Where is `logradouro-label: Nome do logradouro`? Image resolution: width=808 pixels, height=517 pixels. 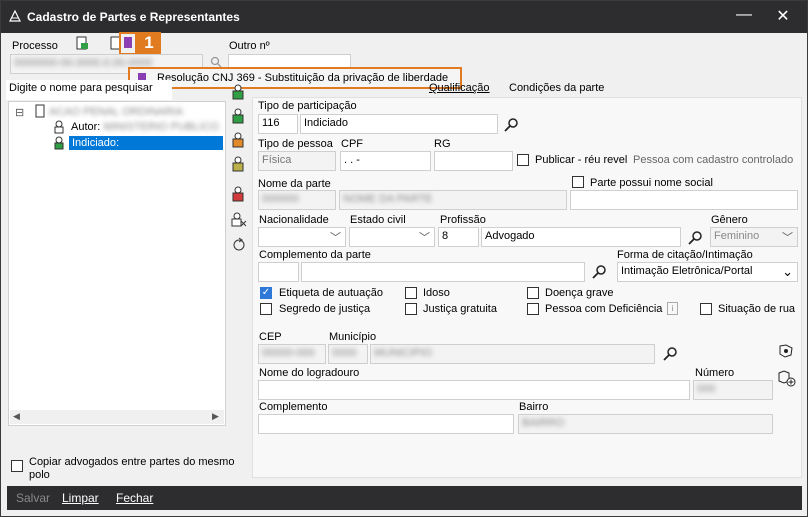 logradouro-label: Nome do logradouro is located at coordinates (309, 373).